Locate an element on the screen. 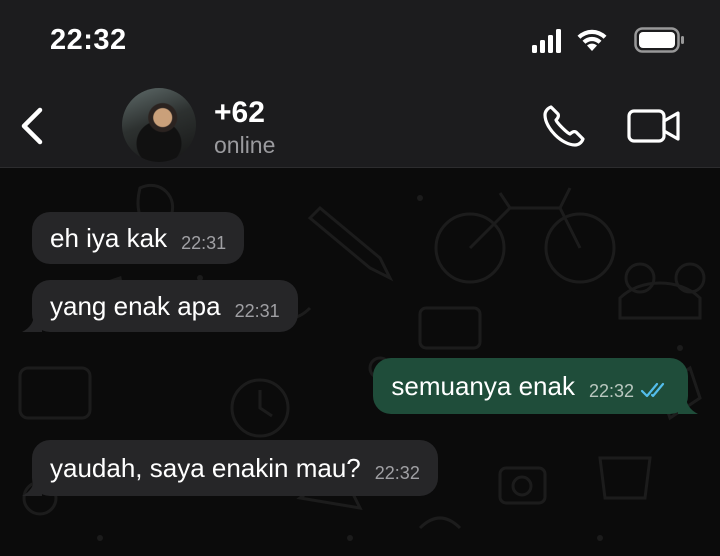 The width and height of the screenshot is (720, 556). back-icon is located at coordinates (32, 126).